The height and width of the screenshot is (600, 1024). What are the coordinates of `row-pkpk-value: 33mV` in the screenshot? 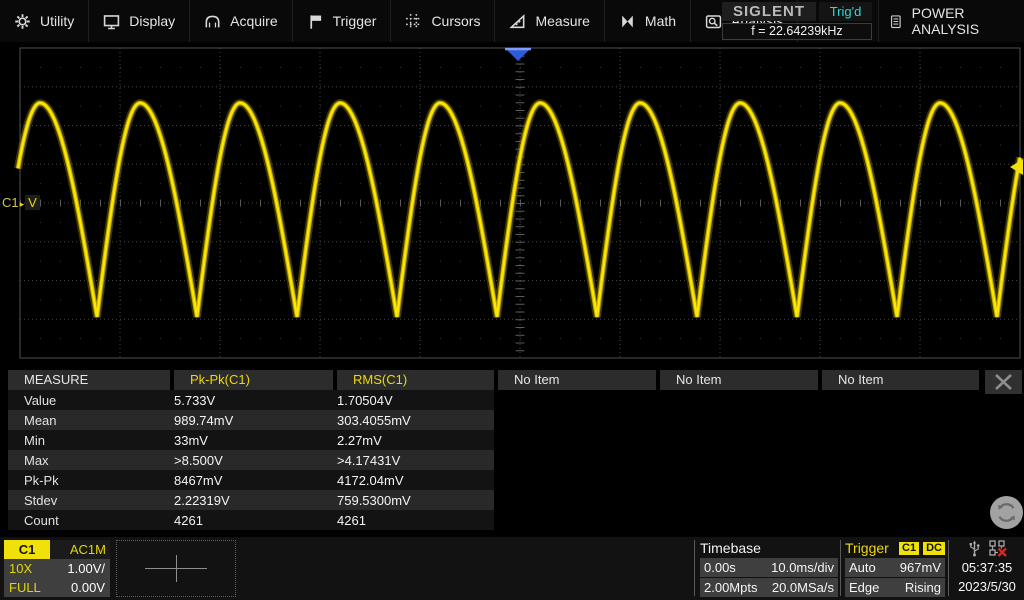 It's located at (191, 440).